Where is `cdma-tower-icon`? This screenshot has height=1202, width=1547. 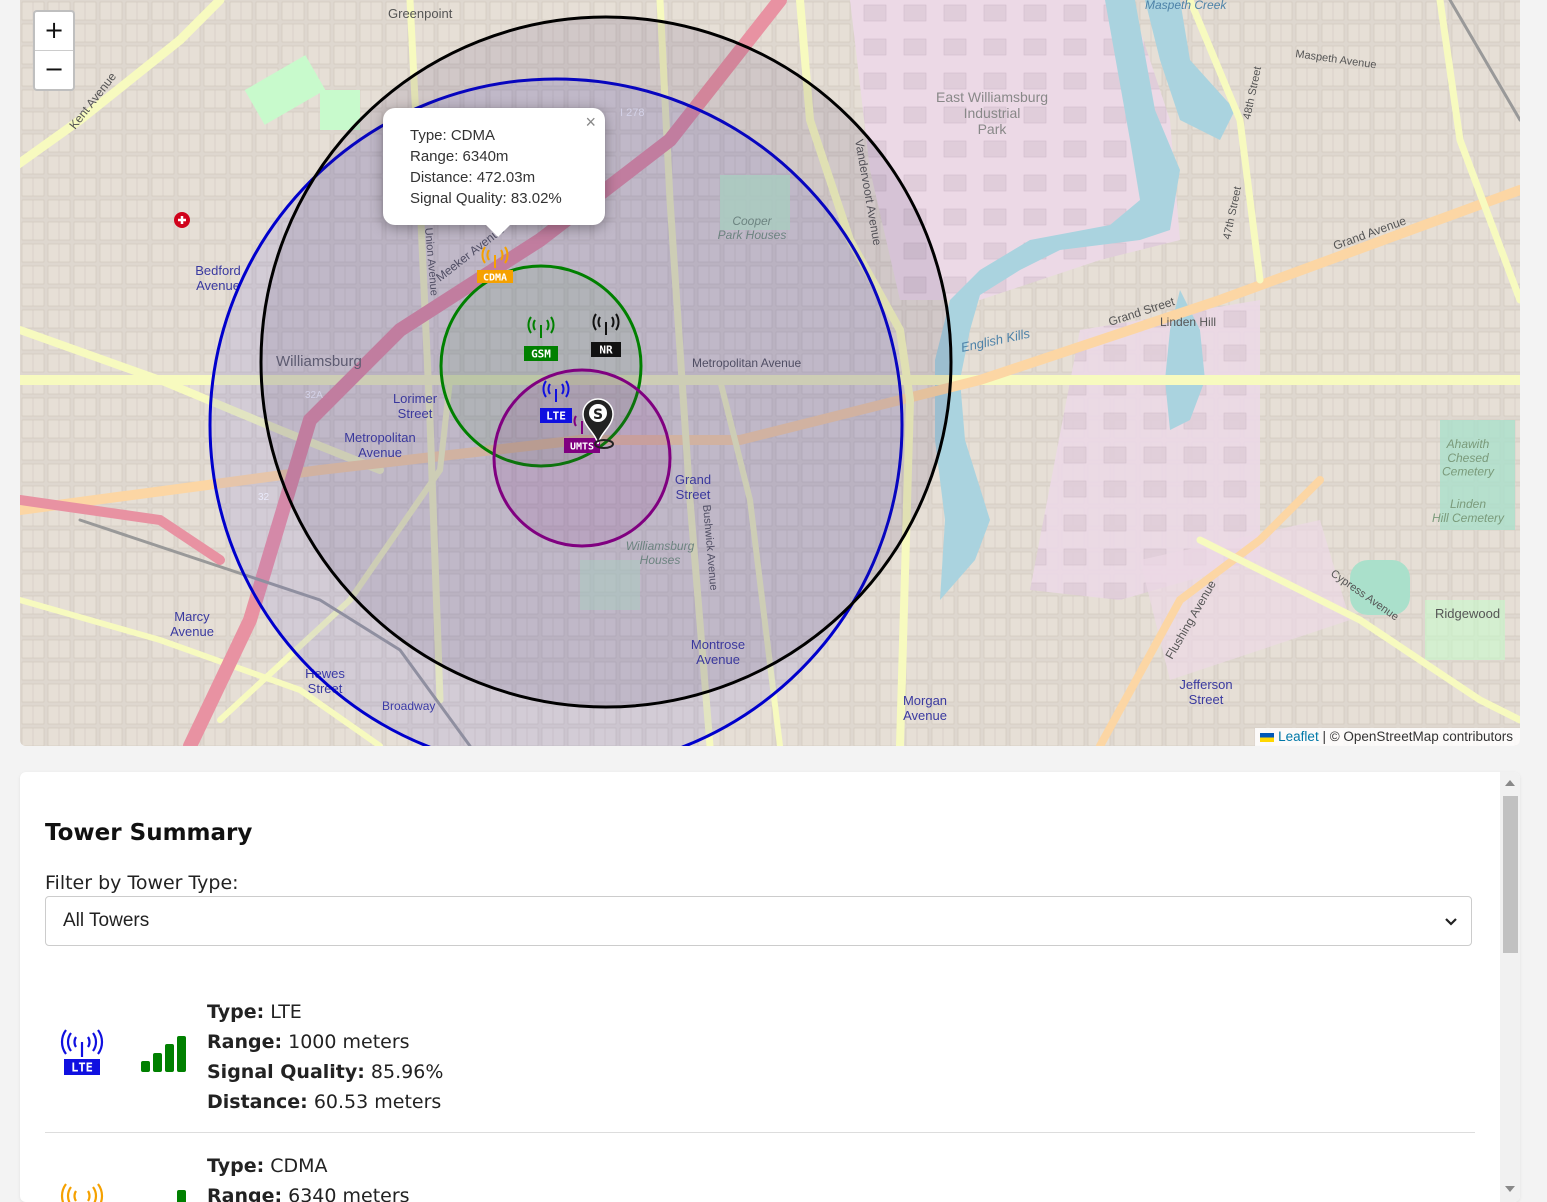 cdma-tower-icon is located at coordinates (82, 1192).